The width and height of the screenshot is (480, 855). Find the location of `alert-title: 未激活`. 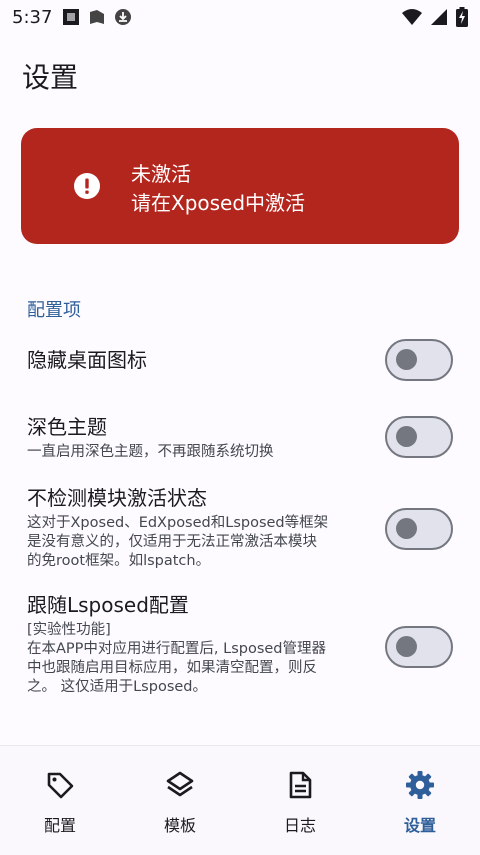

alert-title: 未激活 is located at coordinates (161, 174).